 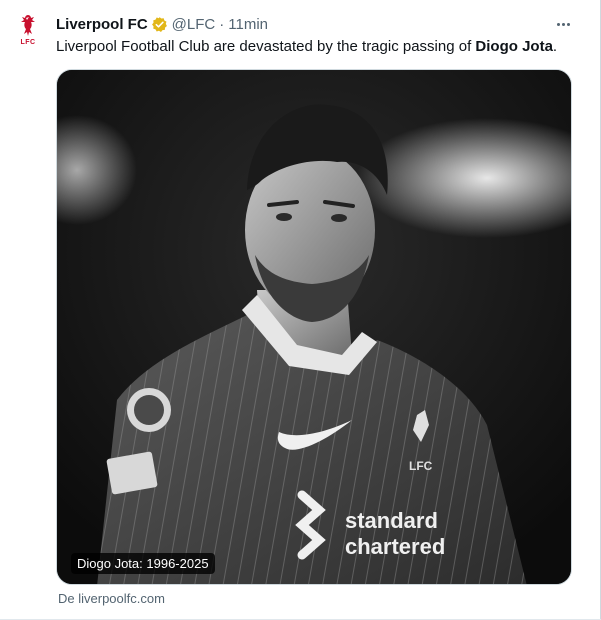 I want to click on author-name: Liverpool FC, so click(x=102, y=24).